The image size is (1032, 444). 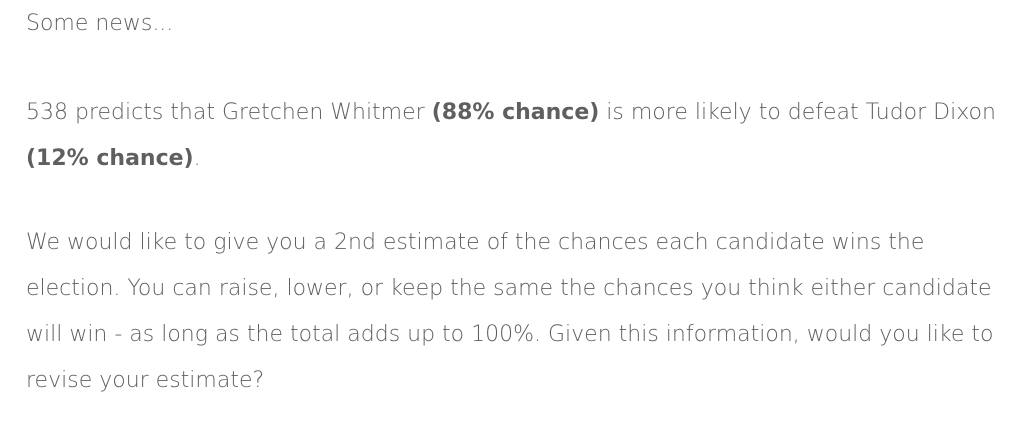 What do you see at coordinates (197, 158) in the screenshot?
I see `prediction-suffix: .` at bounding box center [197, 158].